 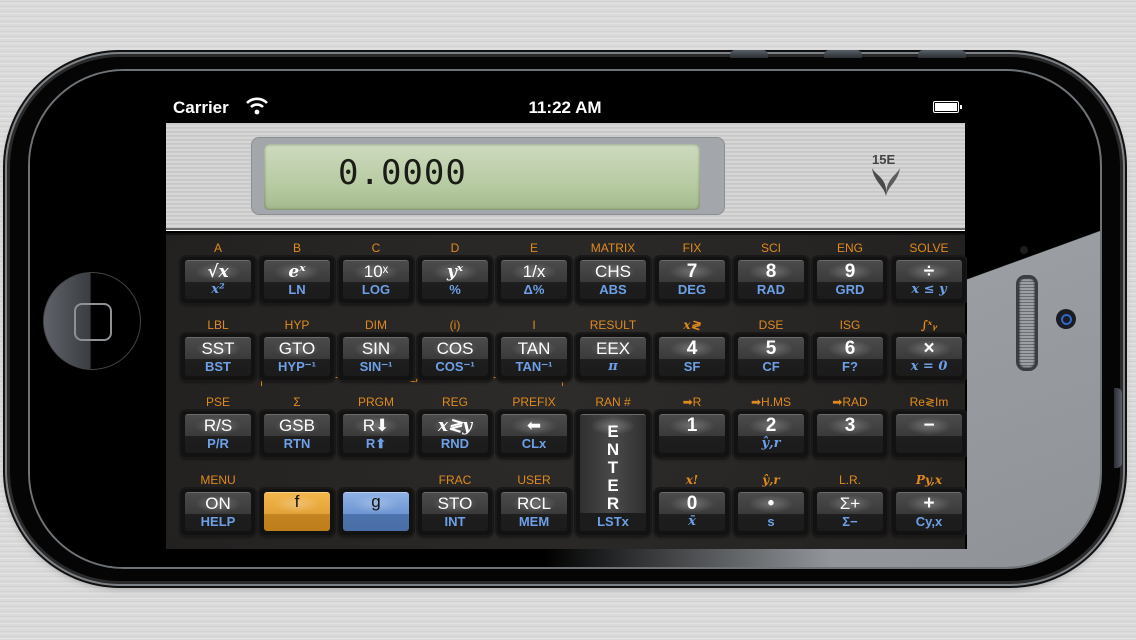 I want to click on key-face: −, so click(x=929, y=433).